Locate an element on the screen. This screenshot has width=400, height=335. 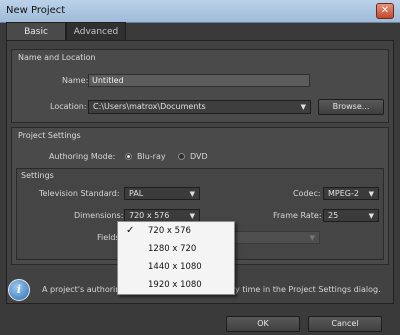
dimensions-label: Dimensions: is located at coordinates (99, 215).